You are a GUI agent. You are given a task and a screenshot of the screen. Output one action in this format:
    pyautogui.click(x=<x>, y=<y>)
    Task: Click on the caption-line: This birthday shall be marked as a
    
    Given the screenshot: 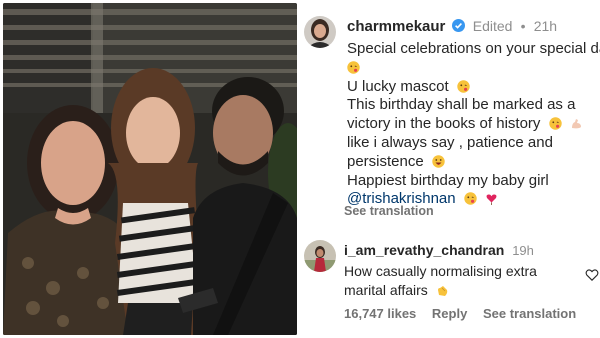 What is the action you would take?
    pyautogui.click(x=461, y=105)
    